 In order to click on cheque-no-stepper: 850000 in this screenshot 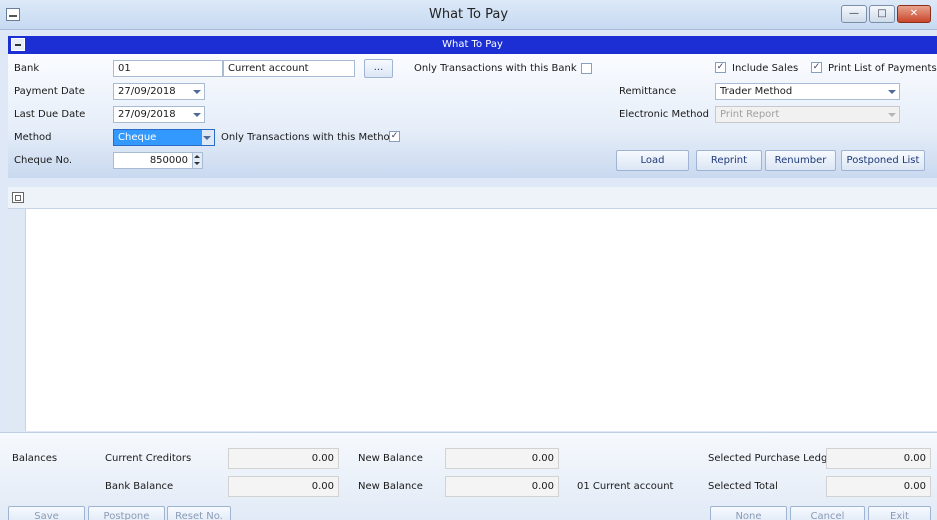, I will do `click(158, 160)`.